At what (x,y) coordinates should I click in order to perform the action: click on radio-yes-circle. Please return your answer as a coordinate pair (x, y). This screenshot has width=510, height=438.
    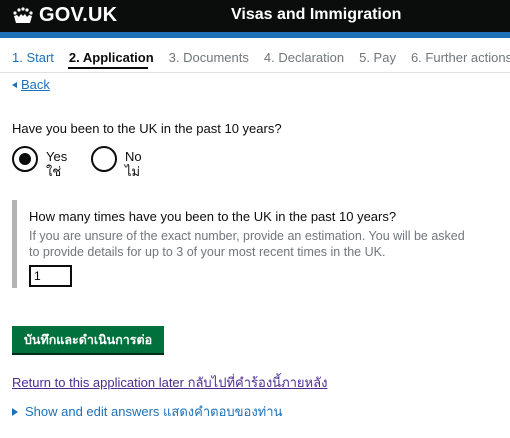
    Looking at the image, I should click on (25, 159).